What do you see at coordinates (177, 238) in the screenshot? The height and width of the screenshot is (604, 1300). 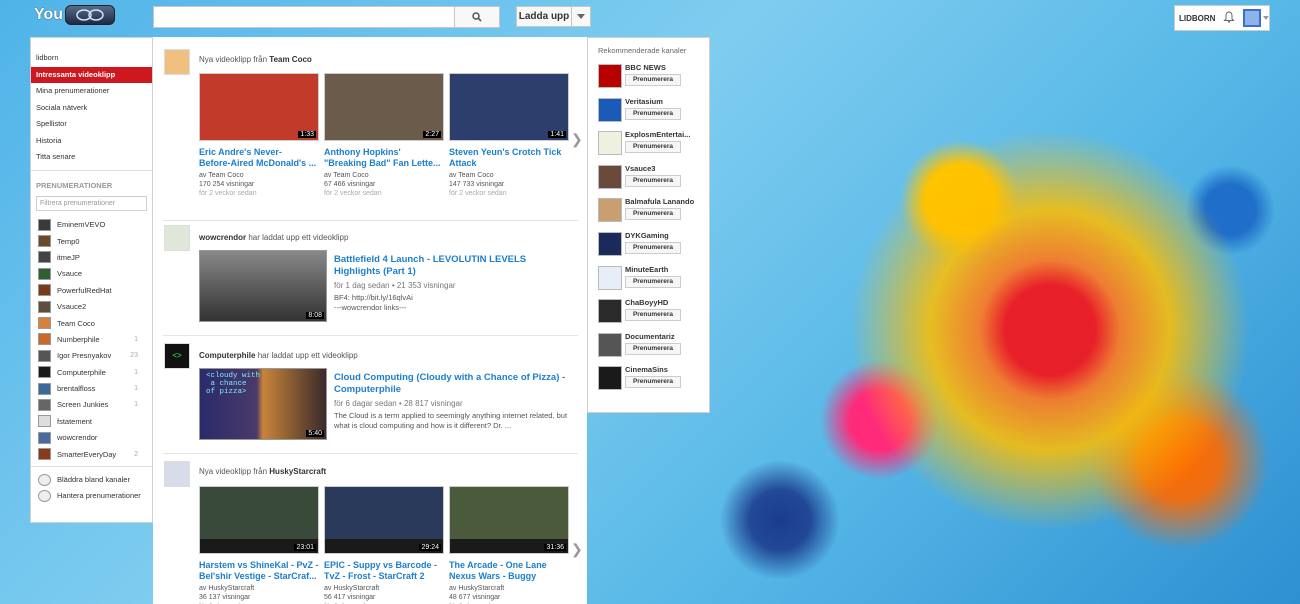 I see `wowcrendor-channel-icon` at bounding box center [177, 238].